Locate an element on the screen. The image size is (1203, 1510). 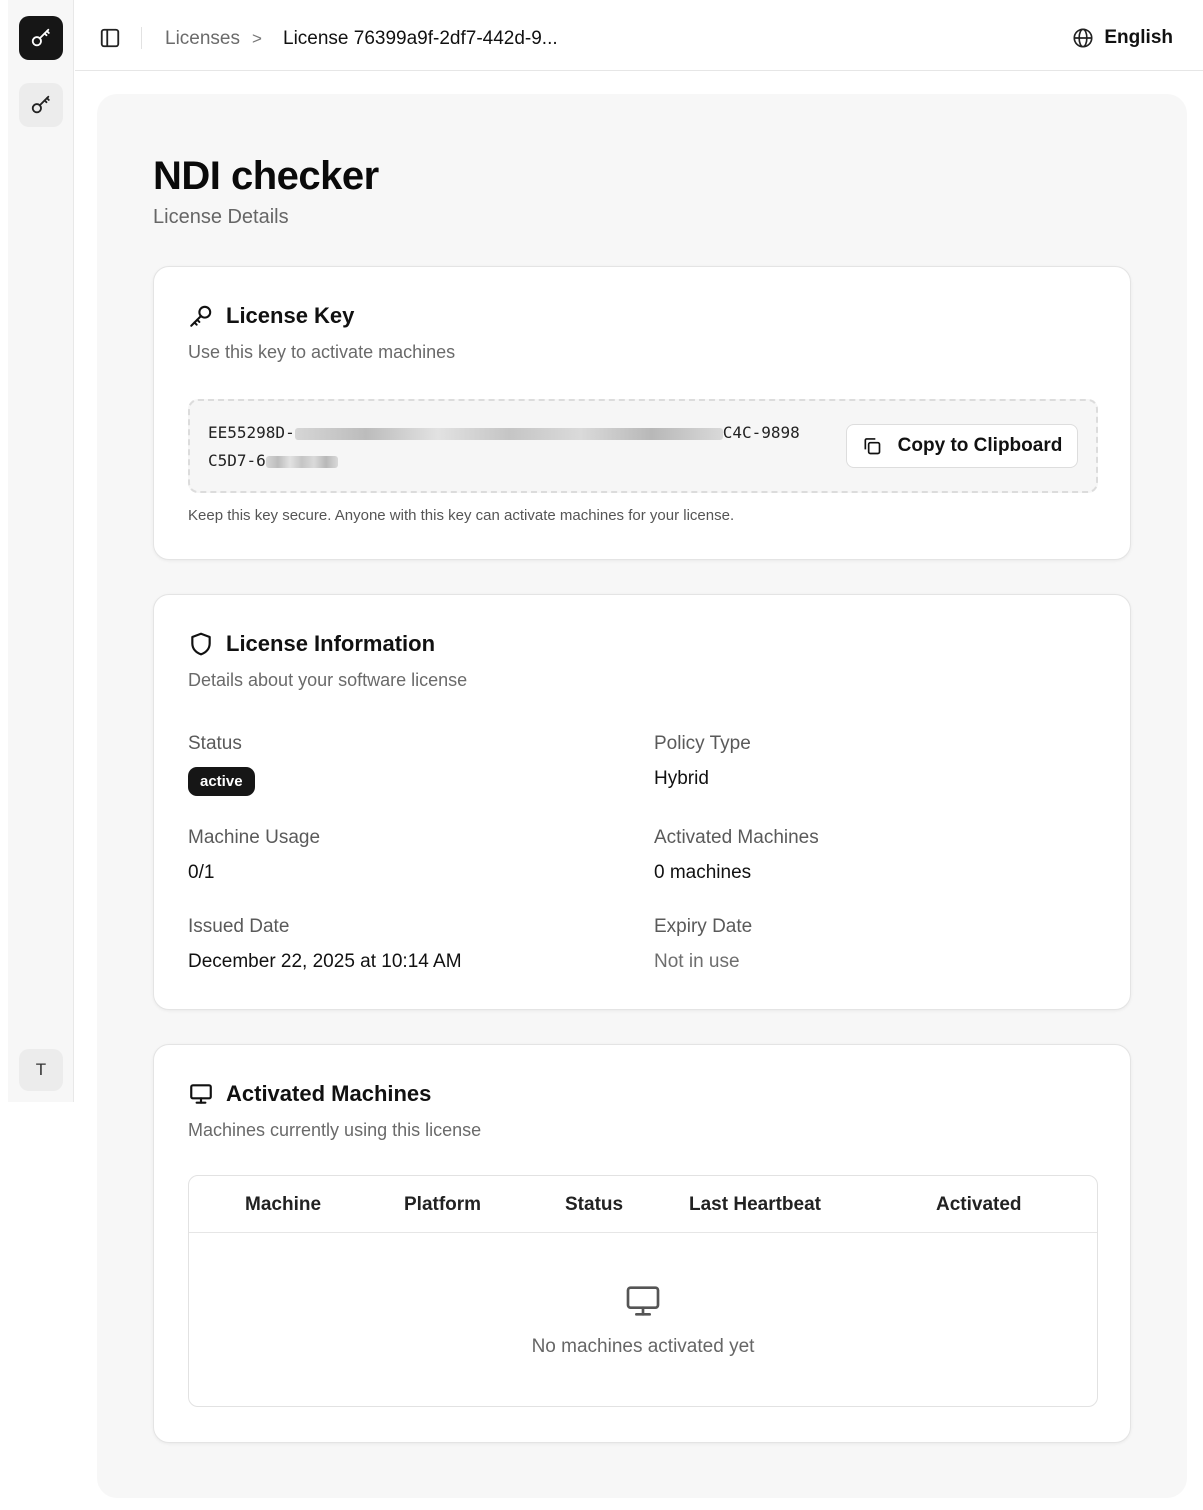
license-key-value: EE55298D- C4C-9898 C5D7-6 is located at coordinates (518, 447).